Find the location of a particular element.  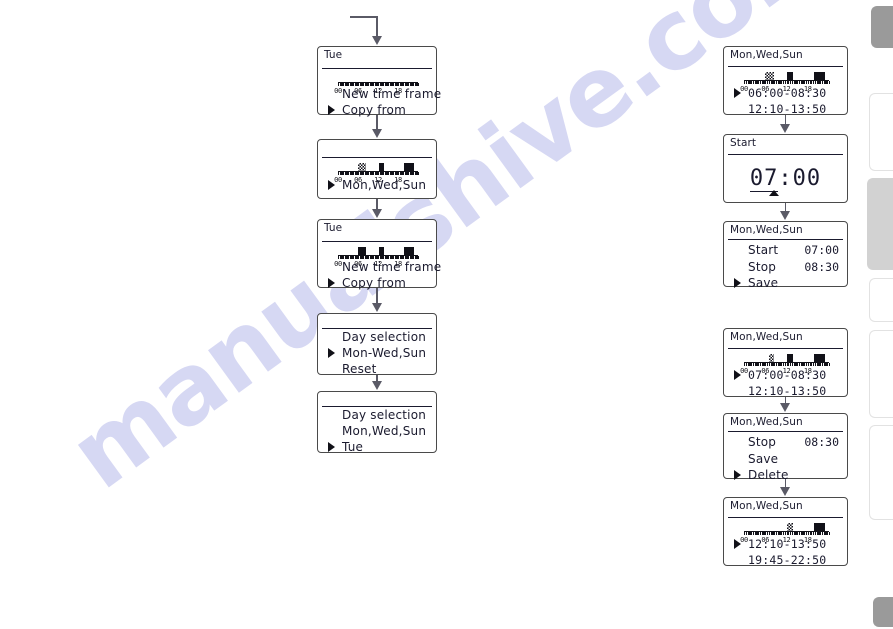

lcd-screen-left-2: 00 06 12 18 Mon,Wed,Sun is located at coordinates (377, 169).